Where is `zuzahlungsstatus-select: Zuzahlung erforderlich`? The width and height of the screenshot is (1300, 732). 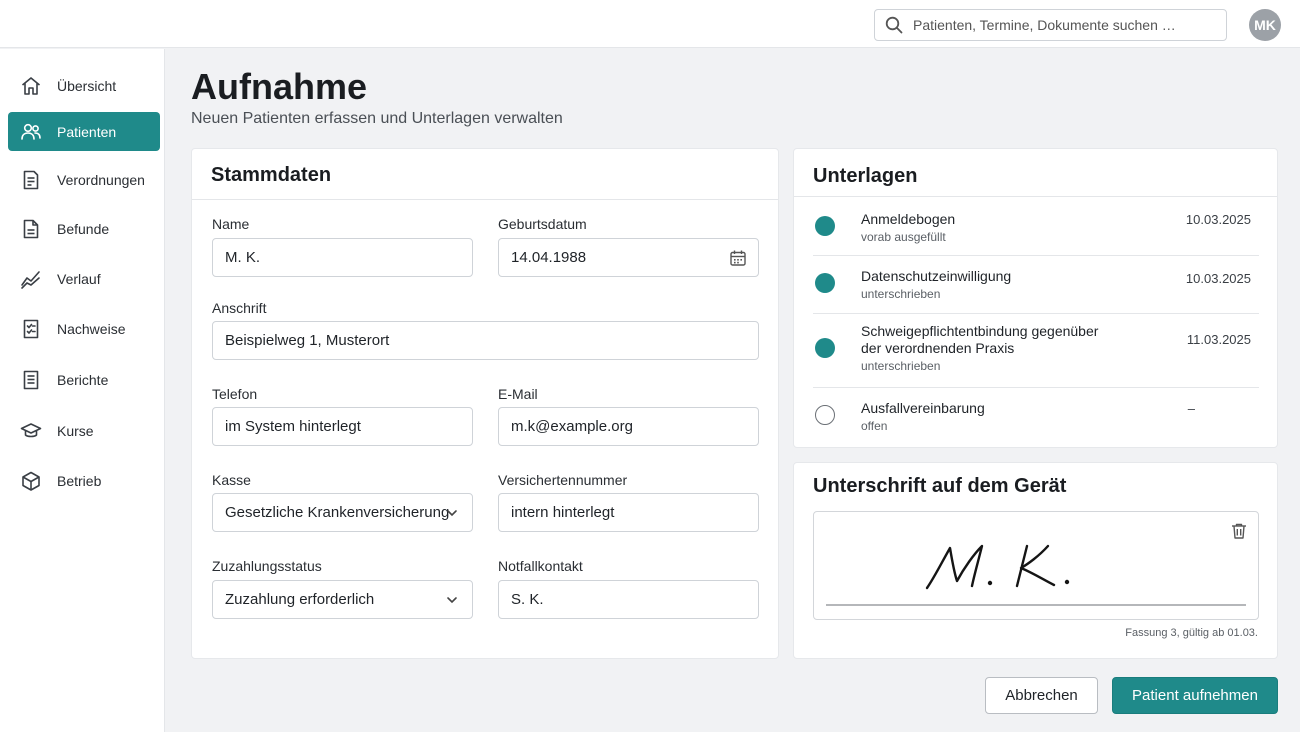
zuzahlungsstatus-select: Zuzahlung erforderlich is located at coordinates (342, 599).